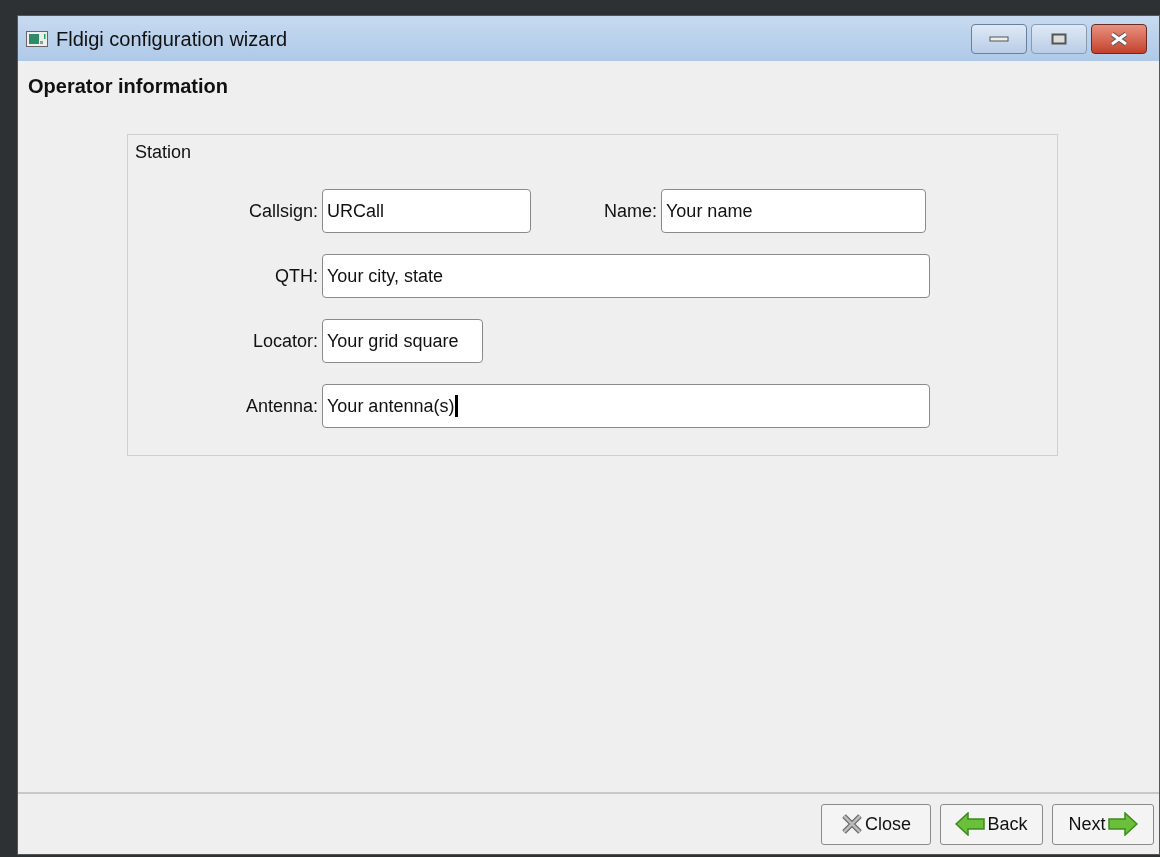 The width and height of the screenshot is (1160, 857). I want to click on field-label: Name:, so click(630, 211).